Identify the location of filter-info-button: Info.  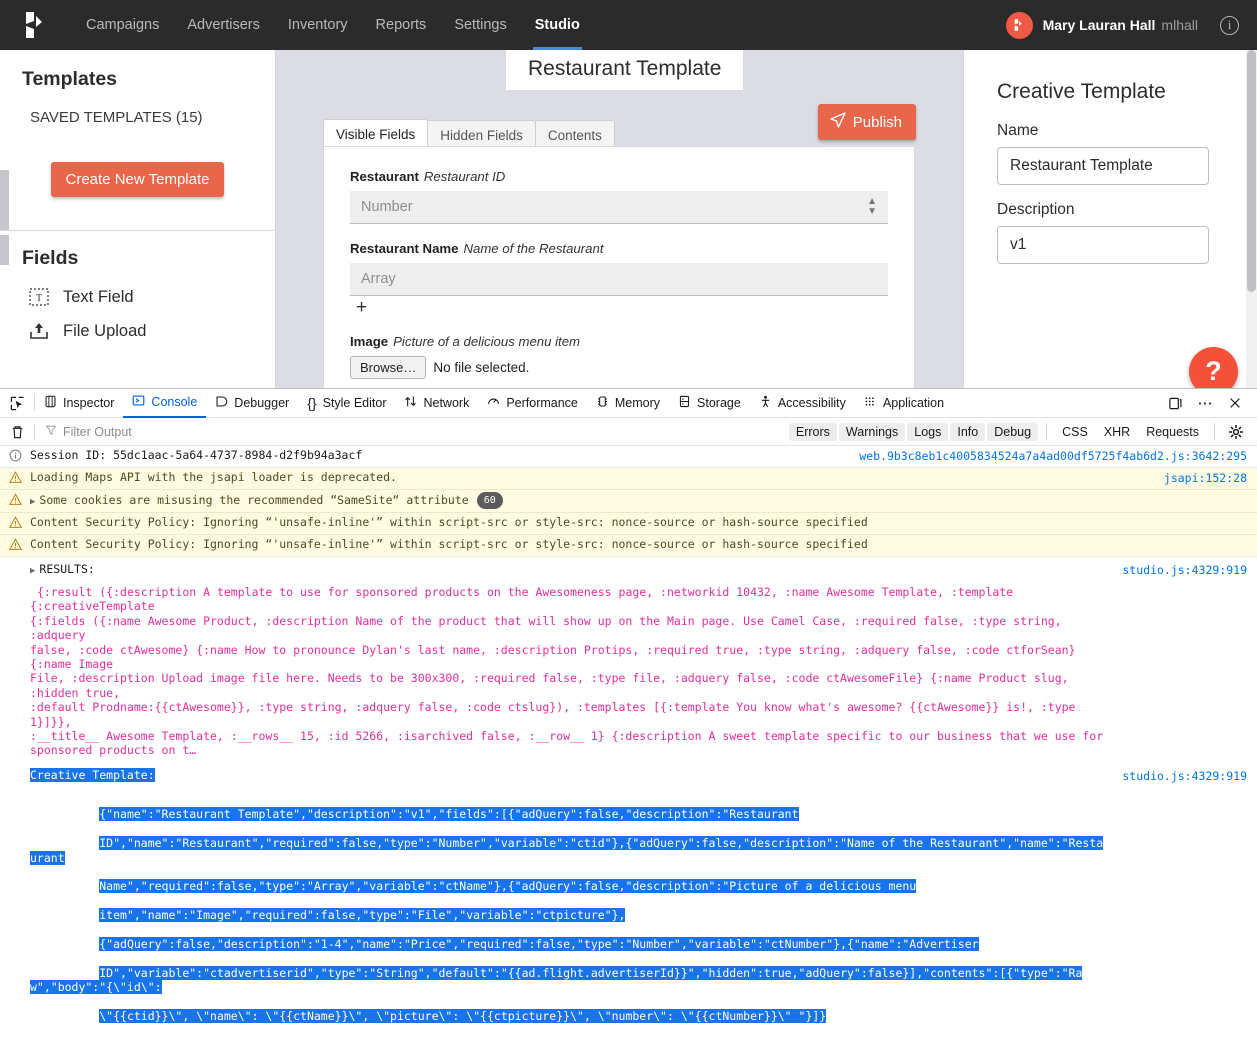
(968, 431).